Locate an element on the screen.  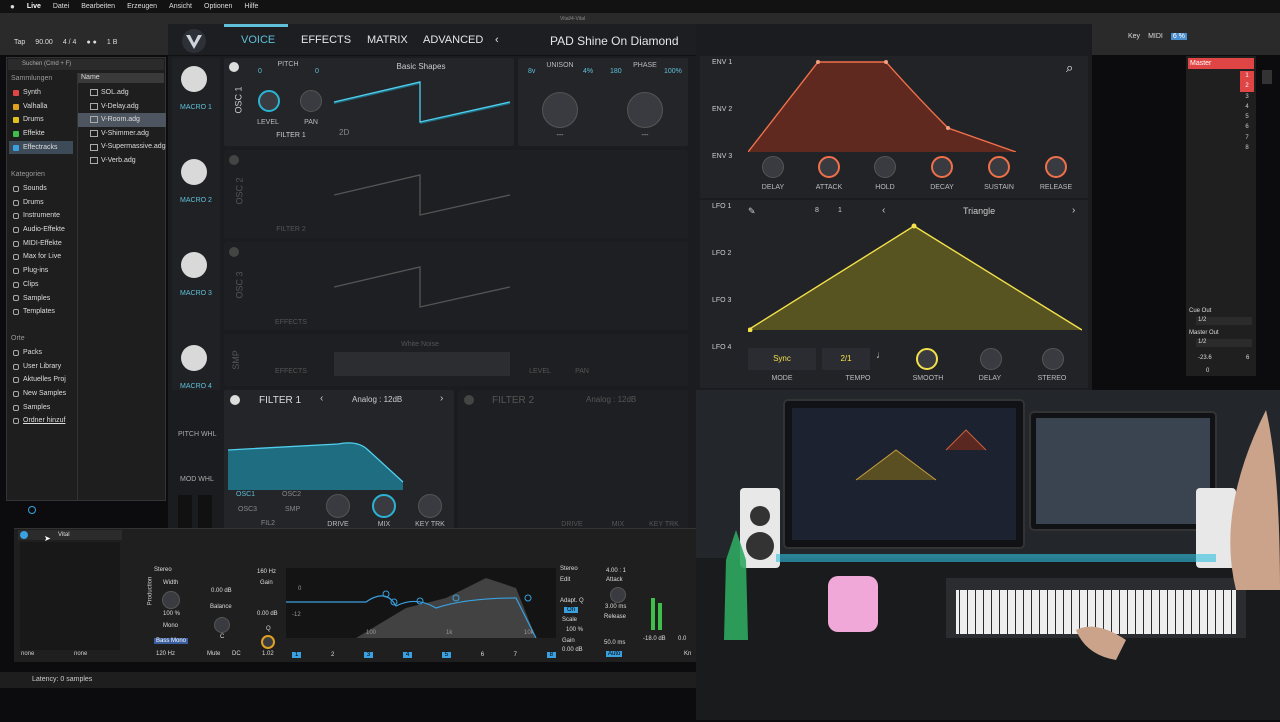
scene-launch: 7 is located at coordinates (1247, 138).